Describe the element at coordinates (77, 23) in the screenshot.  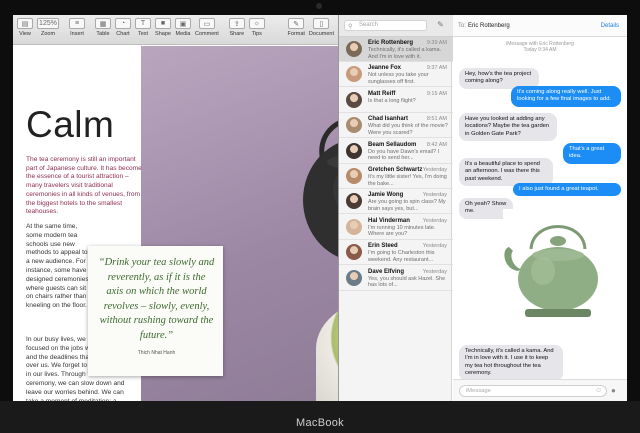
I see `insert-icon: ≡` at that location.